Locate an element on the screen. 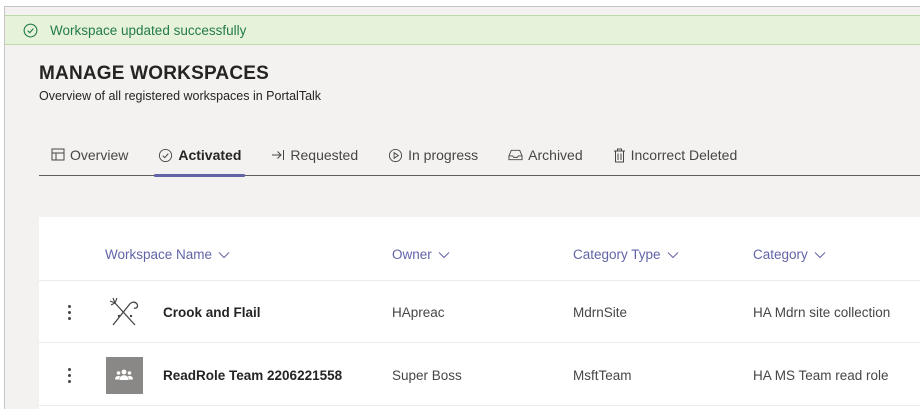 Image resolution: width=922 pixels, height=411 pixels. column-header-owner: Owner is located at coordinates (421, 254).